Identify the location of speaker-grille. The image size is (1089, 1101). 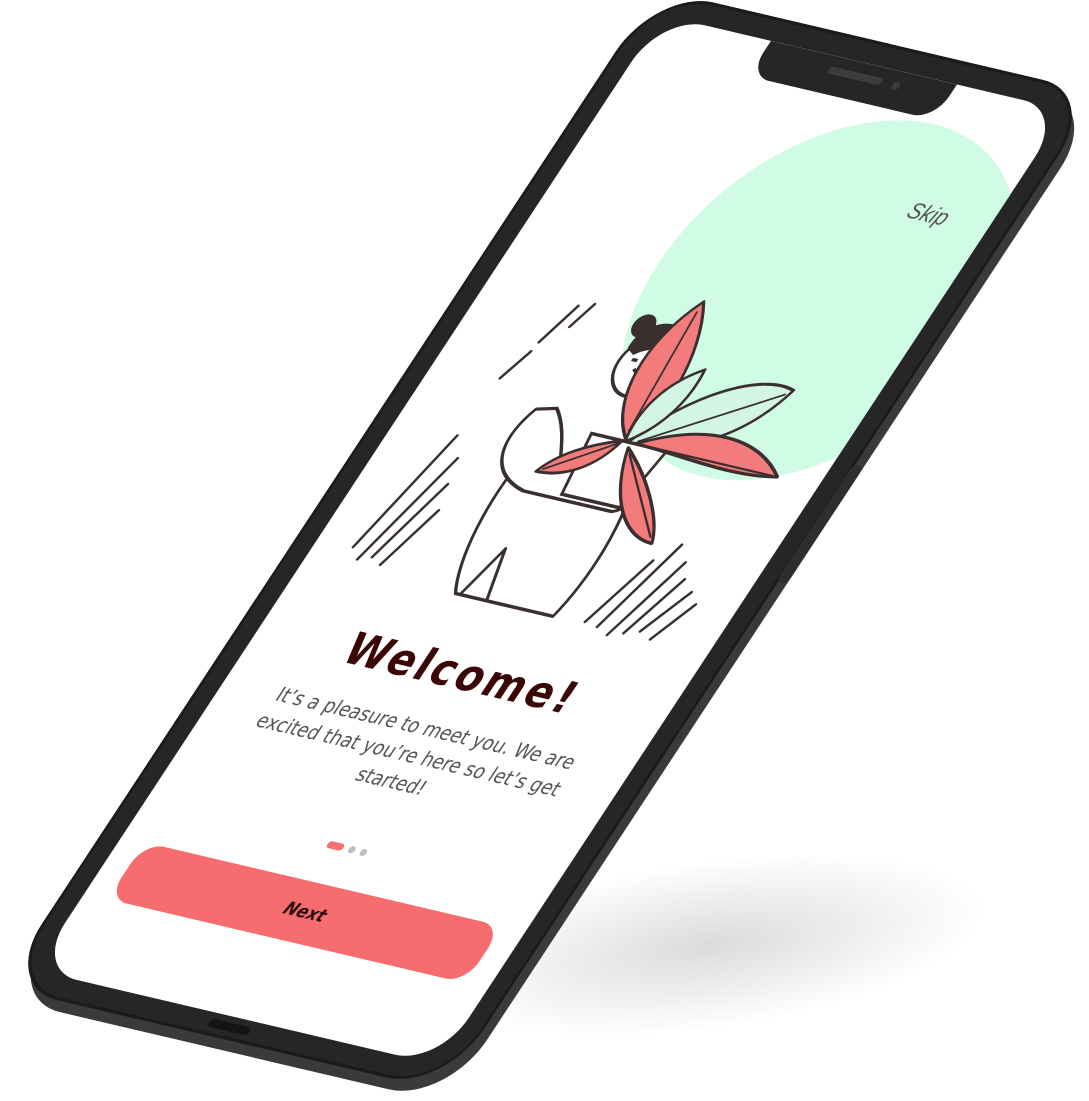
(855, 76).